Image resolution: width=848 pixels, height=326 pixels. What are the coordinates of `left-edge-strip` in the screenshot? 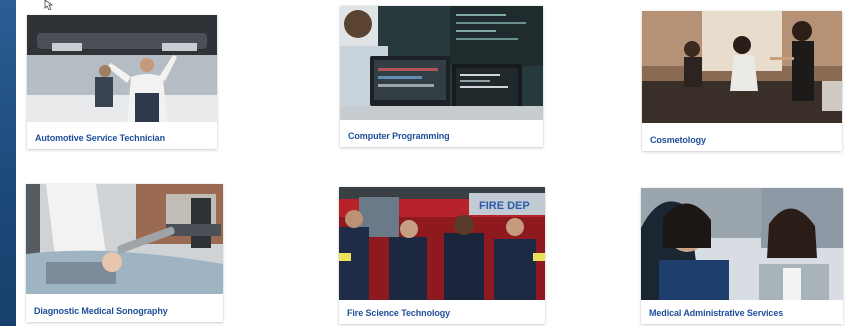 It's located at (8, 163).